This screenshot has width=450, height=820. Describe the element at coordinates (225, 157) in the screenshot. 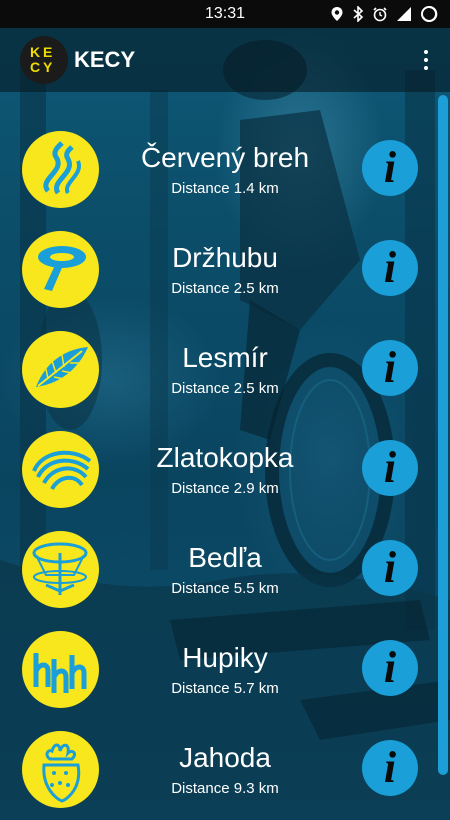

I see `trail-name: Červený breh` at that location.